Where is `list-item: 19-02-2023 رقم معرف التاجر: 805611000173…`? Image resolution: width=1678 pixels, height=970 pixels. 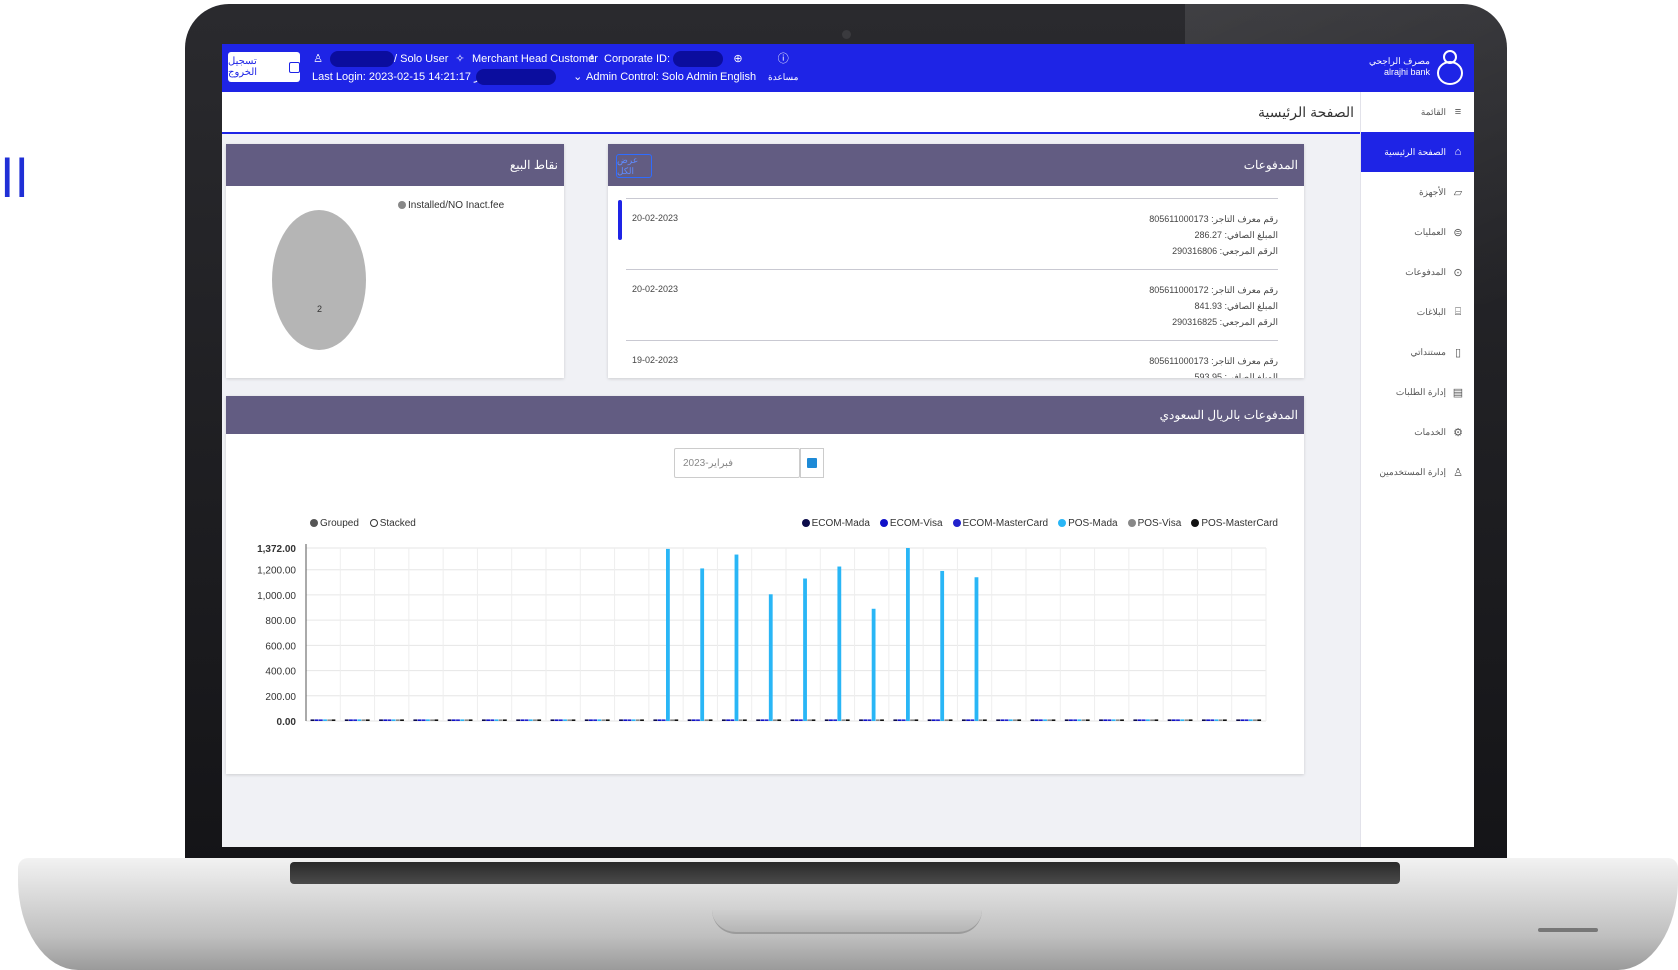
list-item: 19-02-2023 رقم معرف التاجر: 805611000173… is located at coordinates (952, 359).